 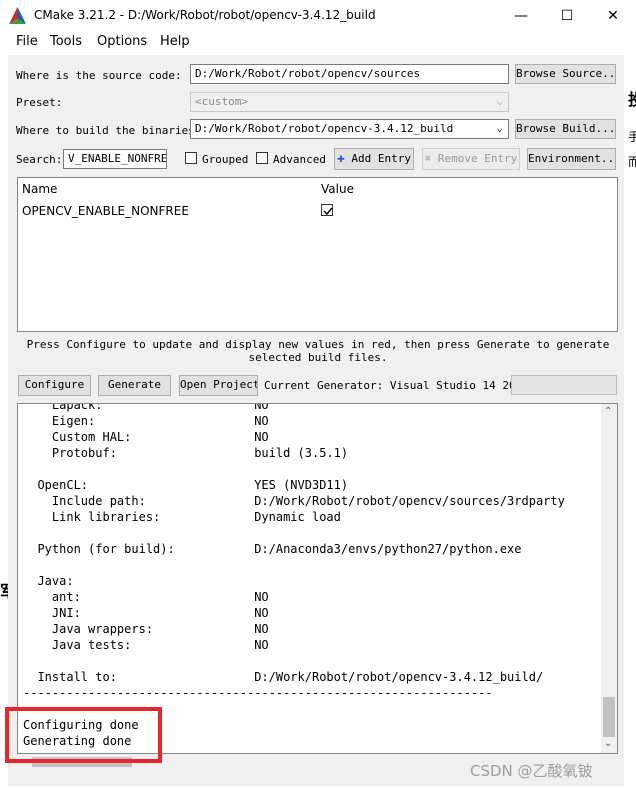 What do you see at coordinates (17, 15) in the screenshot?
I see `cmake-triangle-icon` at bounding box center [17, 15].